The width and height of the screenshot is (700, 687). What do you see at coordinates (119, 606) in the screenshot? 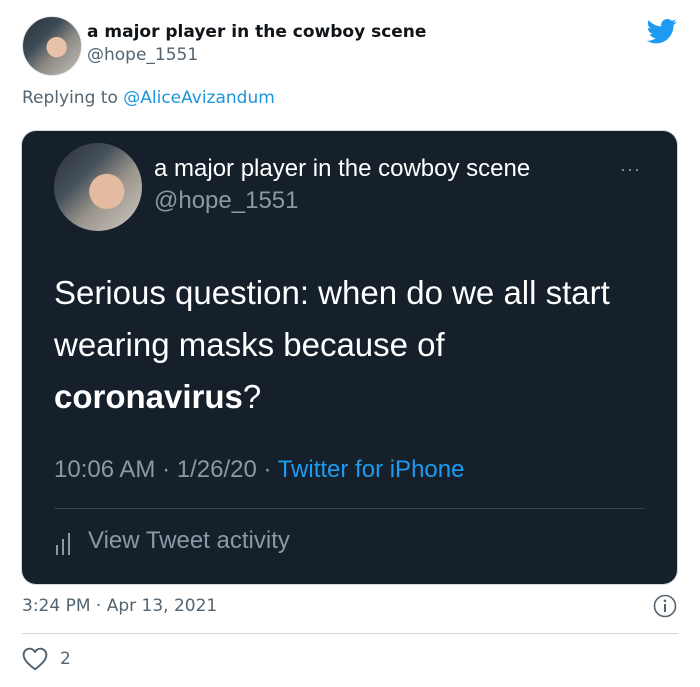
I see `tweet-timestamp: 3:24 PM · Apr 13, 2021` at bounding box center [119, 606].